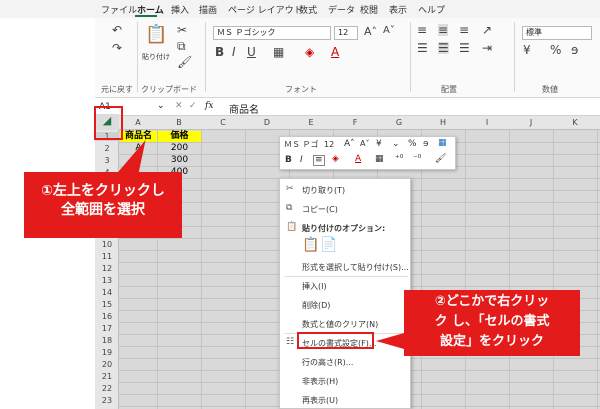 Image resolution: width=600 pixels, height=409 pixels. What do you see at coordinates (180, 9) in the screenshot?
I see `tab-insert: 挿入` at bounding box center [180, 9].